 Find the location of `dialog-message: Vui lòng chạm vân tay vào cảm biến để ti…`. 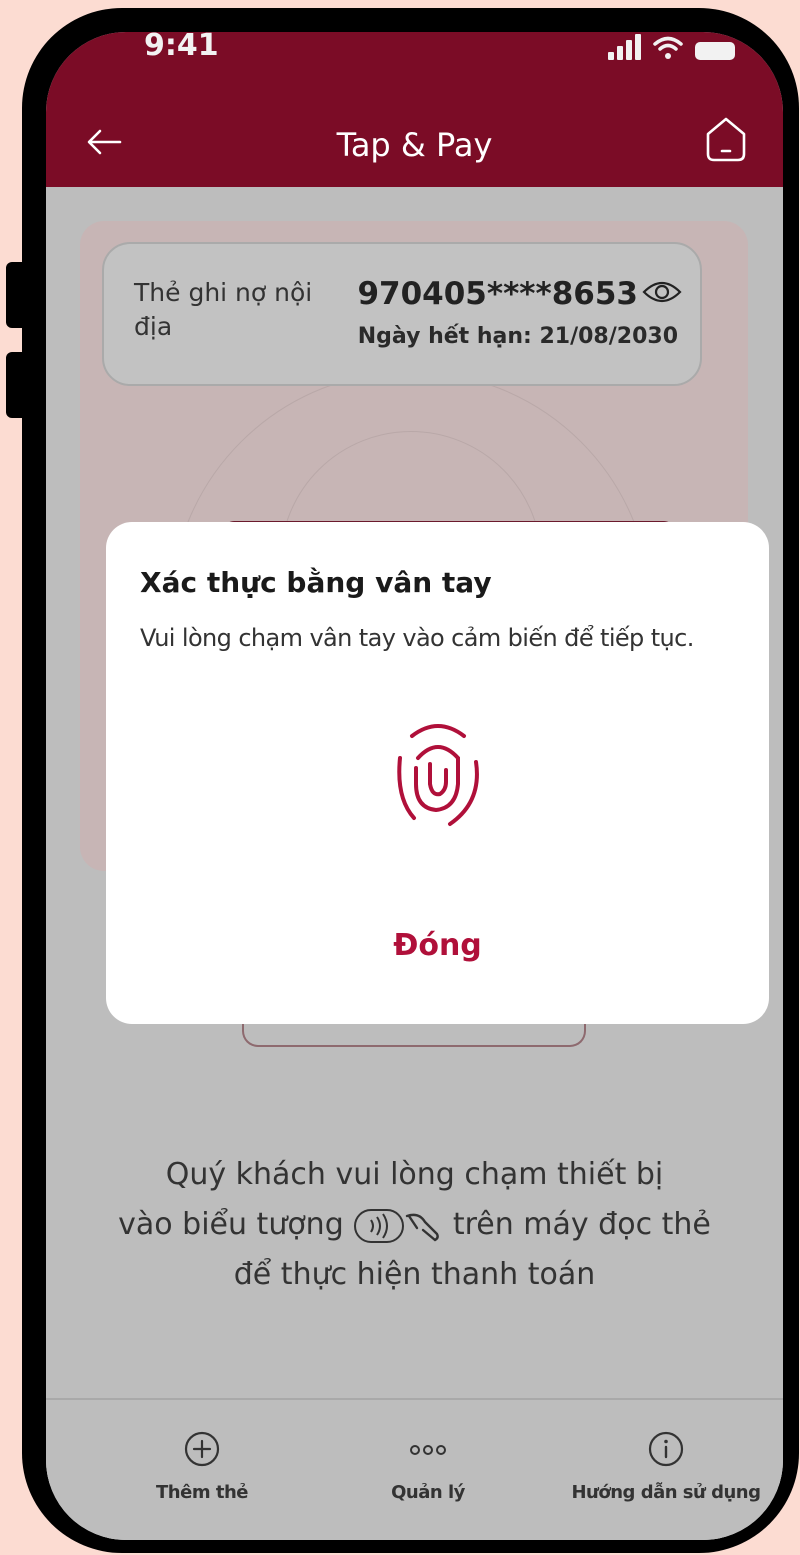

dialog-message: Vui lòng chạm vân tay vào cảm biến để ti… is located at coordinates (417, 638).